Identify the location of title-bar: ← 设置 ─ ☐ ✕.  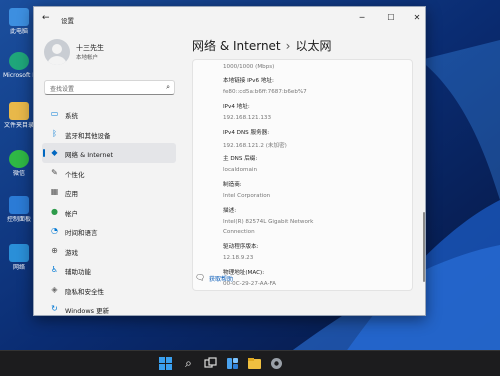
(229, 19).